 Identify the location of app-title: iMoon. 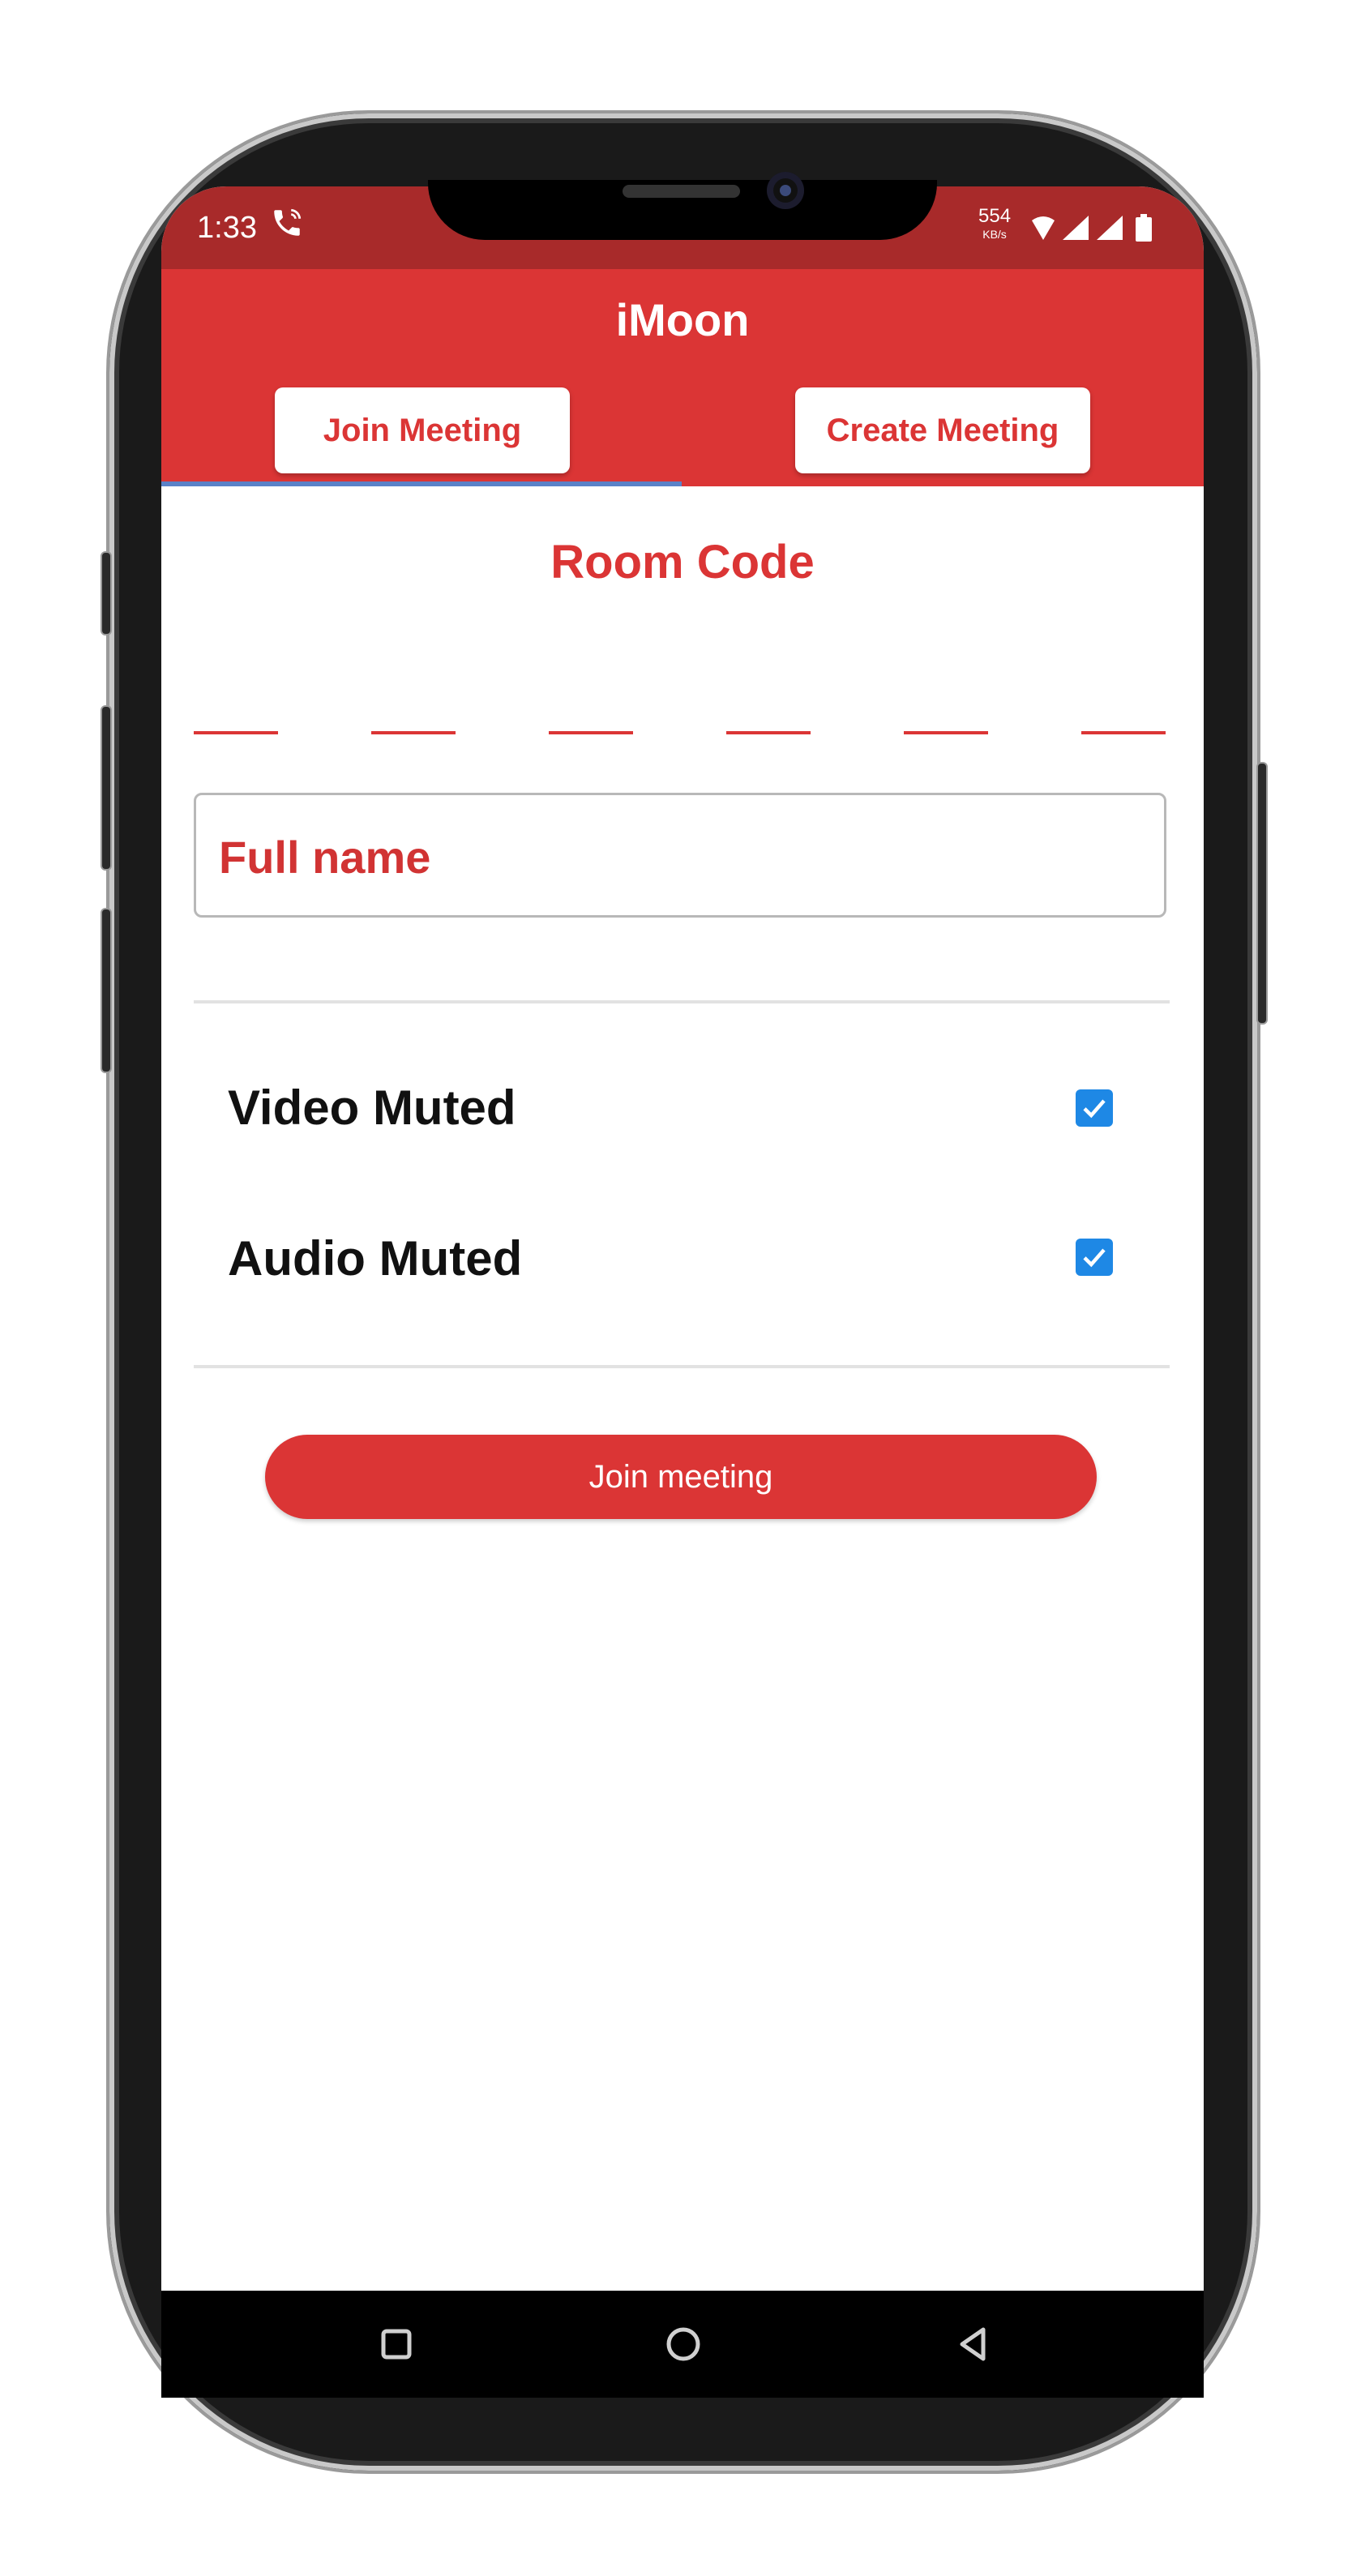
(682, 319).